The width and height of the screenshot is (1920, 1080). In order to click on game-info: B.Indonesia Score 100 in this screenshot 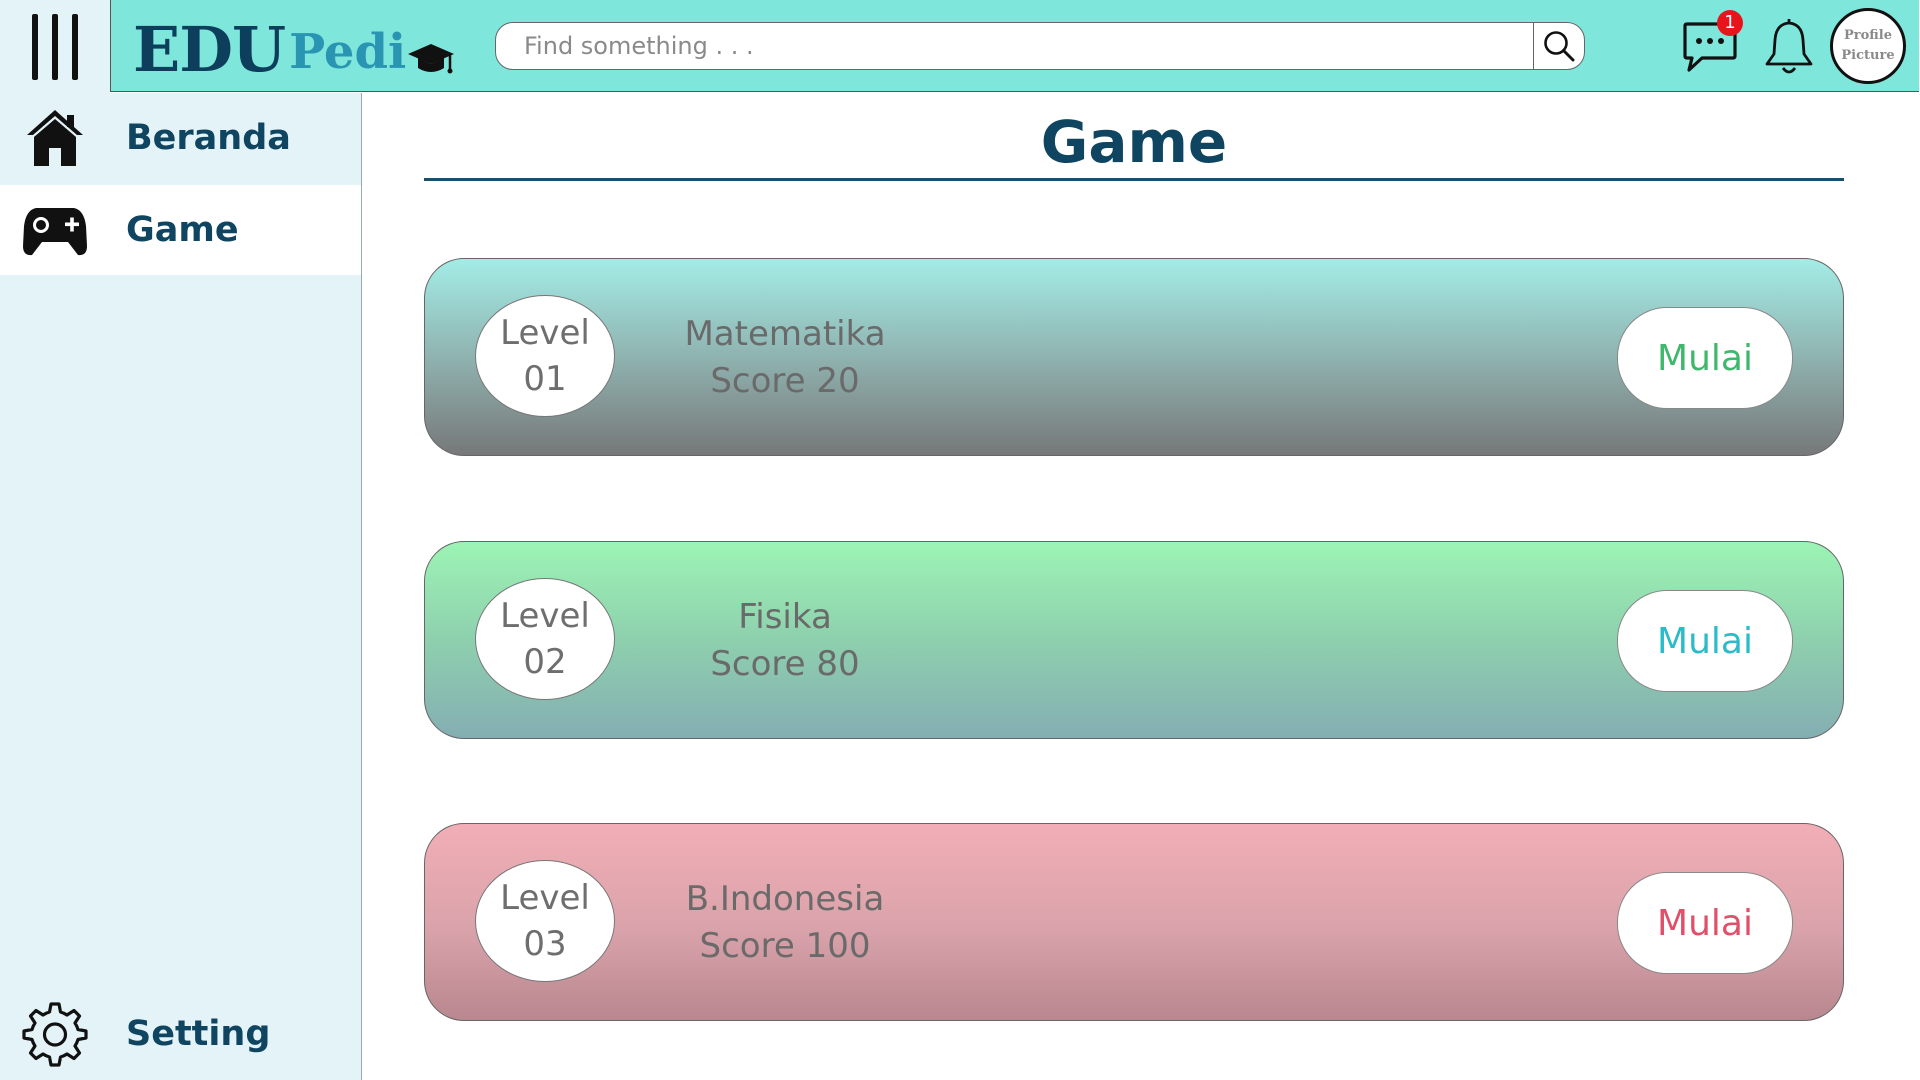, I will do `click(785, 923)`.